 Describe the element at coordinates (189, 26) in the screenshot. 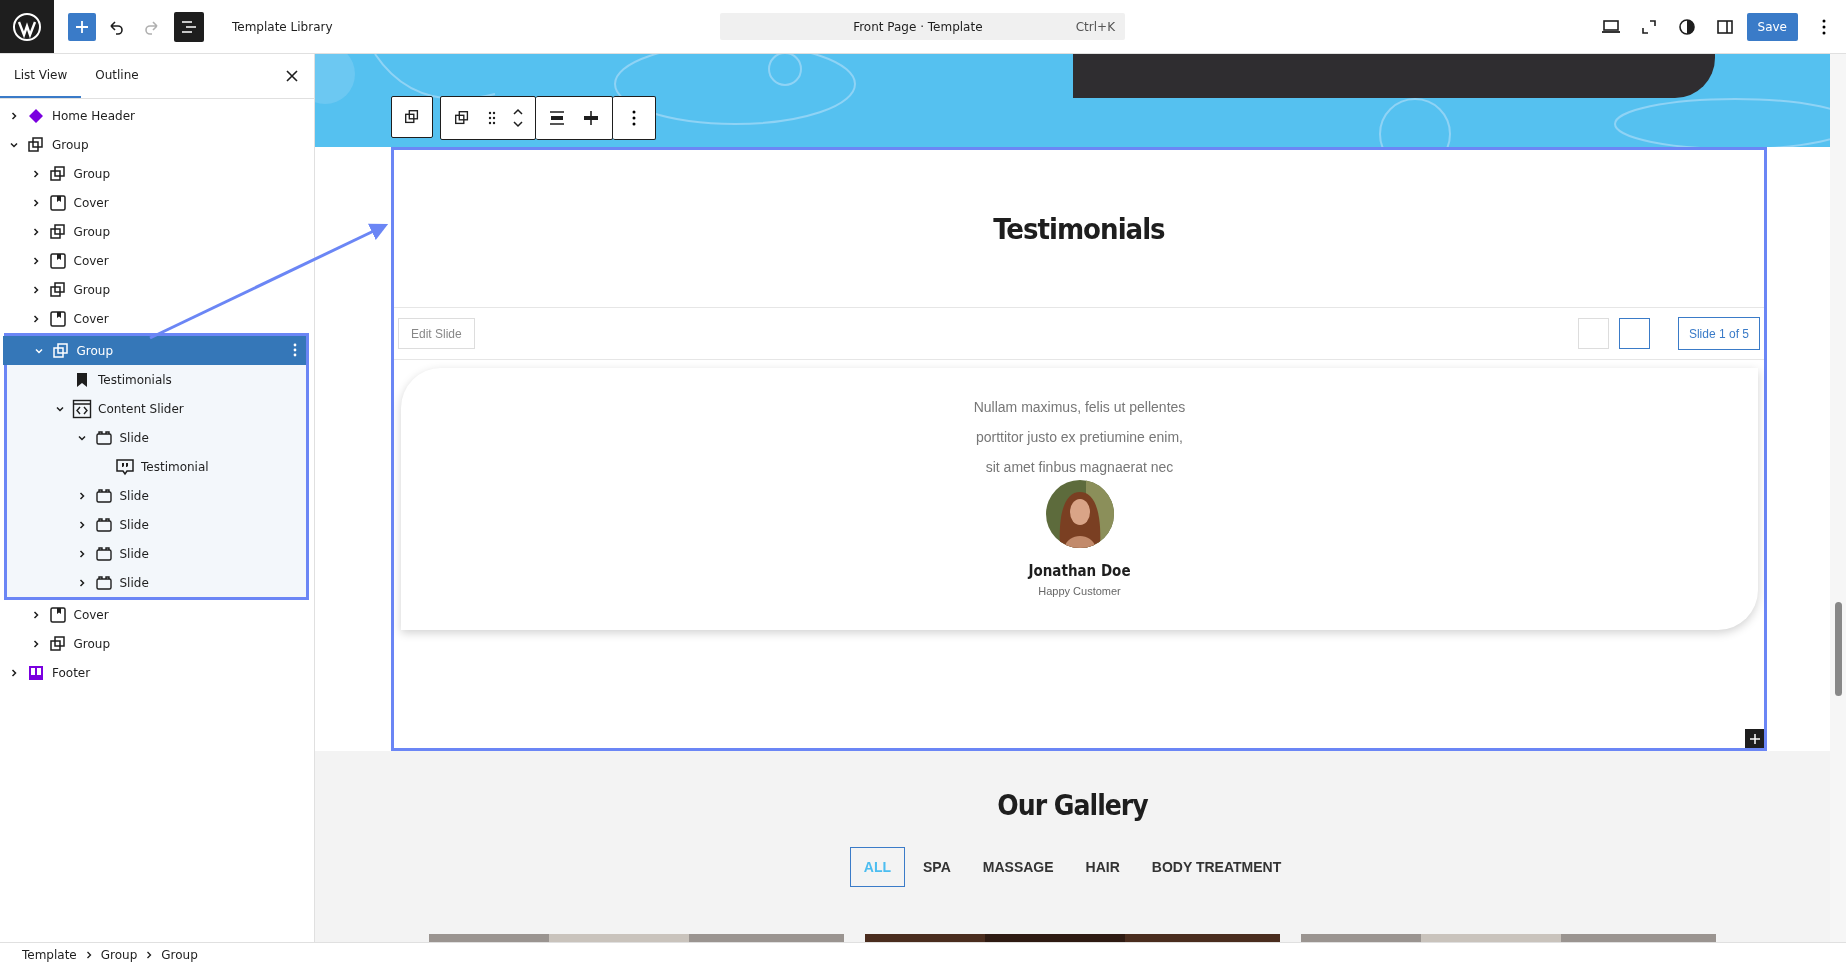

I see `list-view-button` at that location.